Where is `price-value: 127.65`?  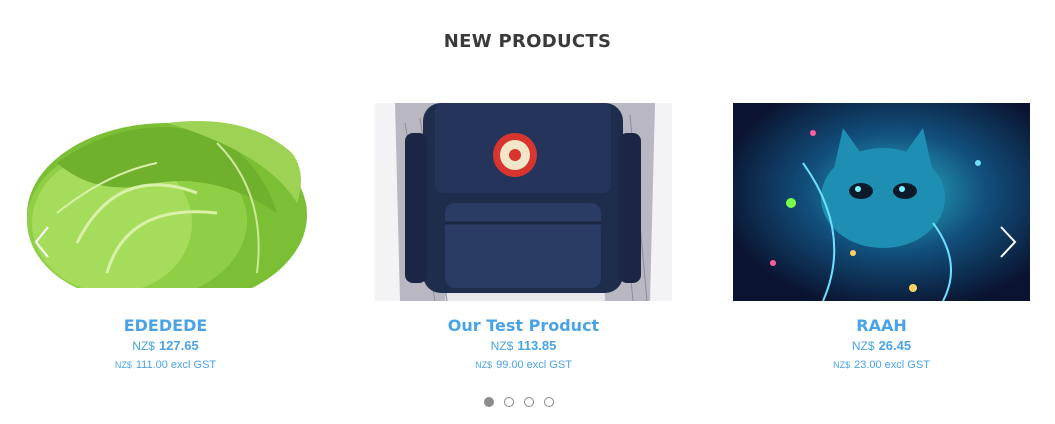 price-value: 127.65 is located at coordinates (178, 345).